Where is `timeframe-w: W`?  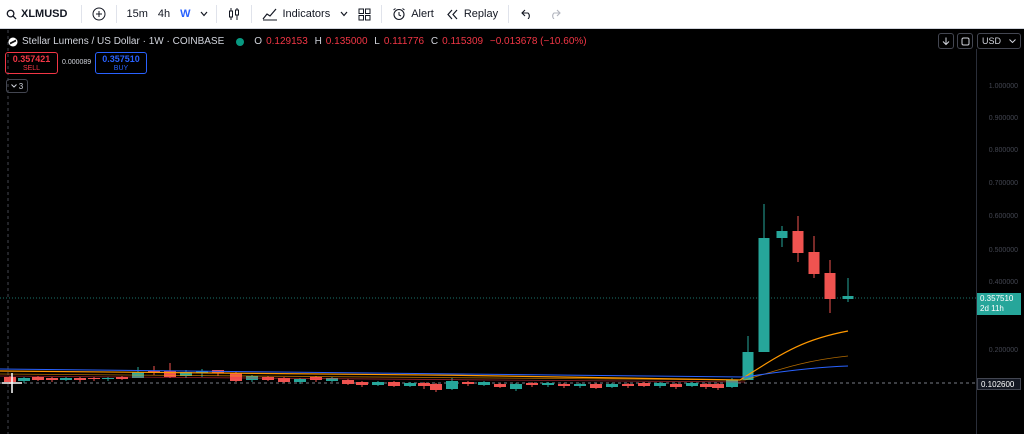 timeframe-w: W is located at coordinates (185, 14).